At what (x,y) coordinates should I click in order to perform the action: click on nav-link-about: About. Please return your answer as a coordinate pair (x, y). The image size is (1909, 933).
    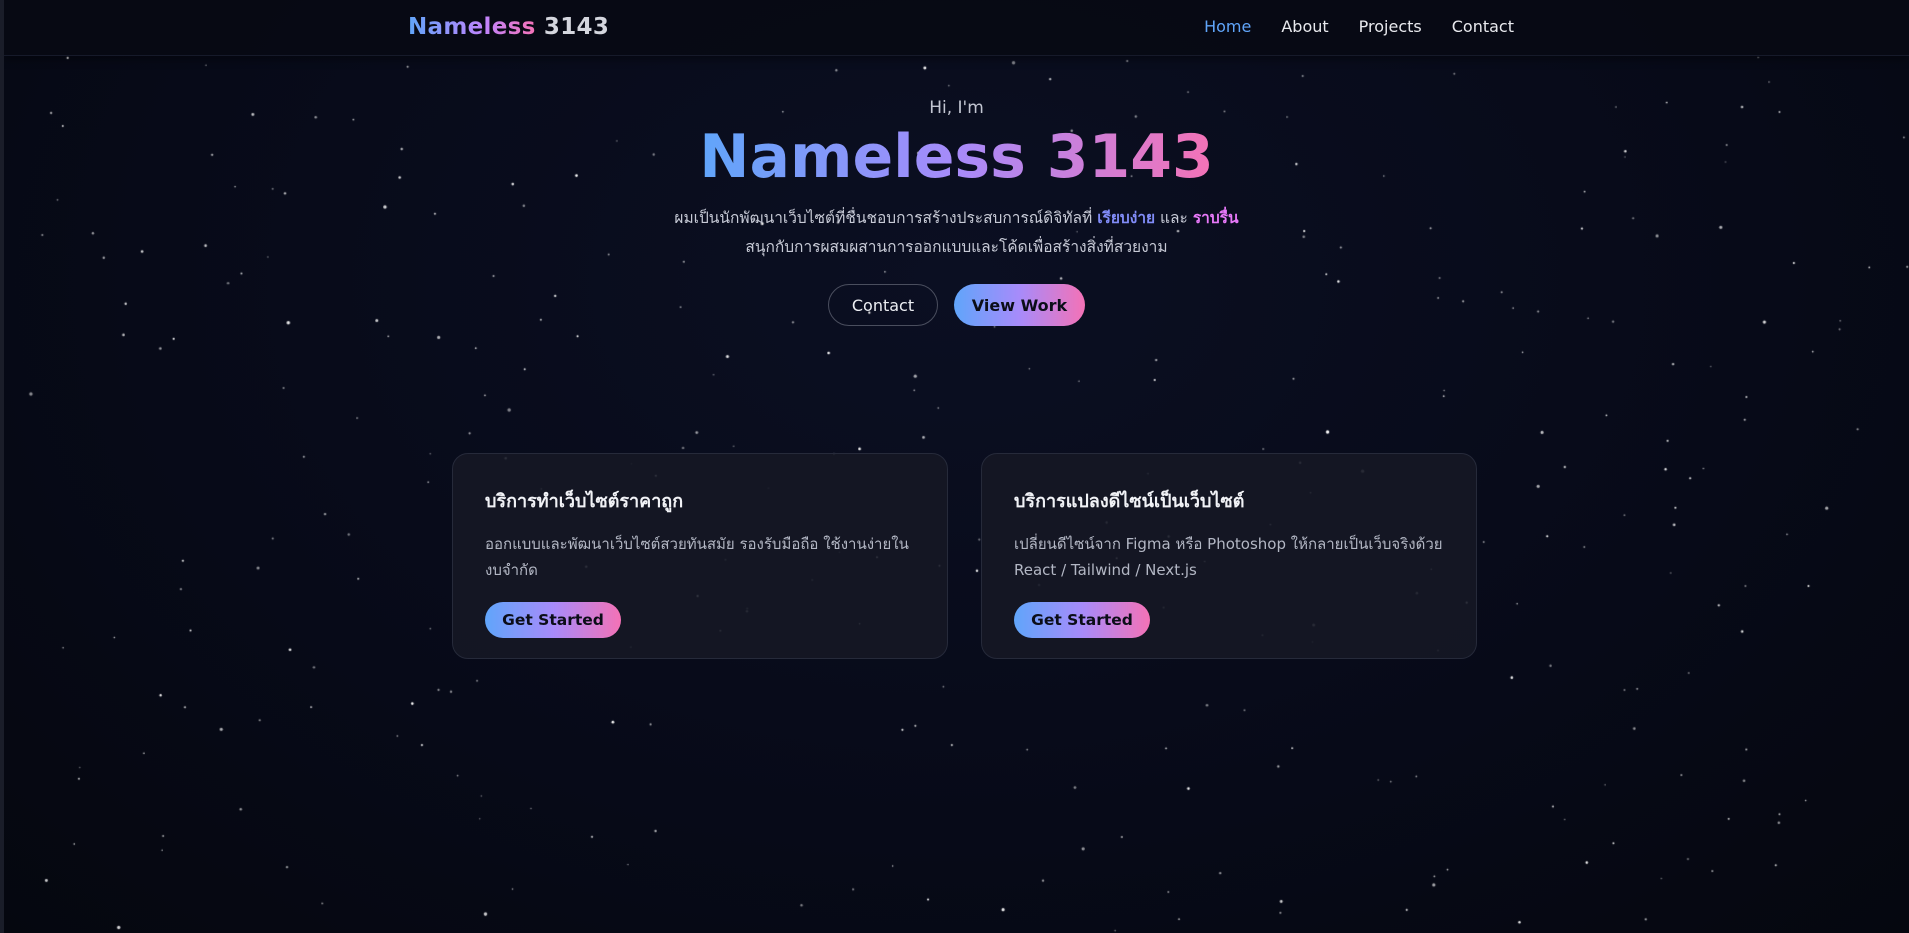
    Looking at the image, I should click on (1304, 26).